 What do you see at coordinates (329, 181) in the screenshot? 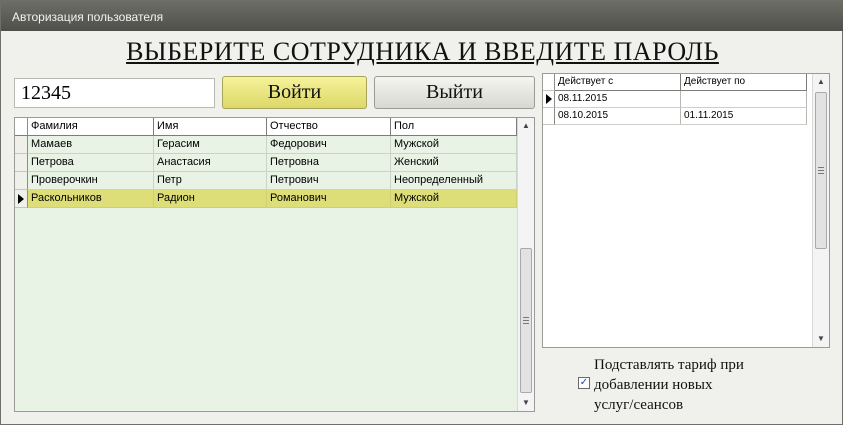
I see `cell-patronymic: Петрович` at bounding box center [329, 181].